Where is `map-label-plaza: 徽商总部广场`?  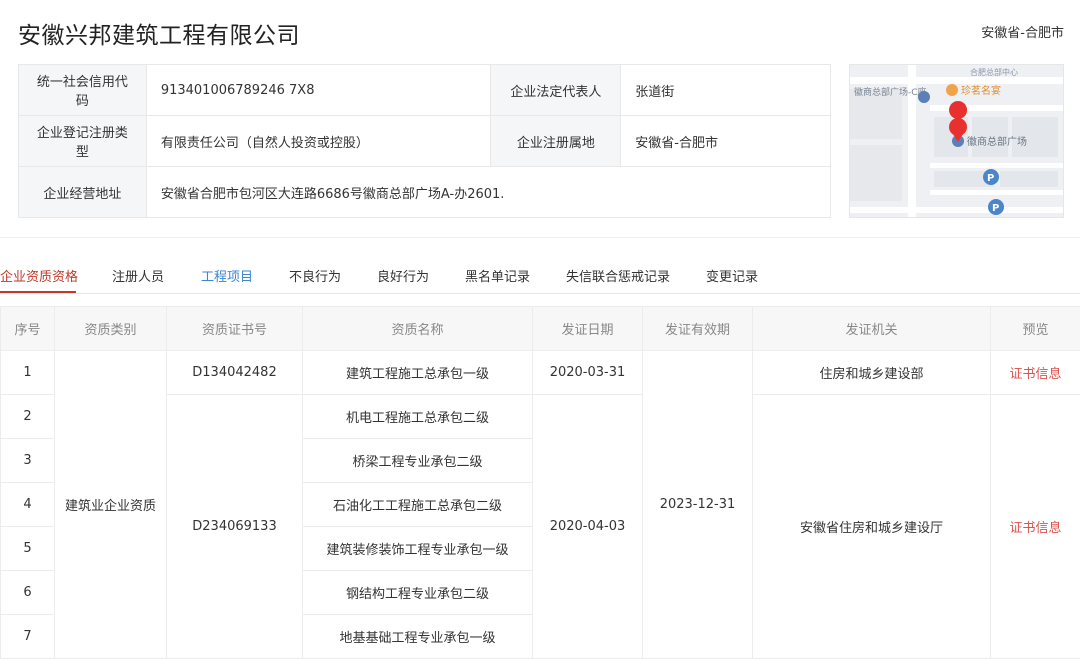
map-label-plaza: 徽商总部广场 is located at coordinates (997, 141).